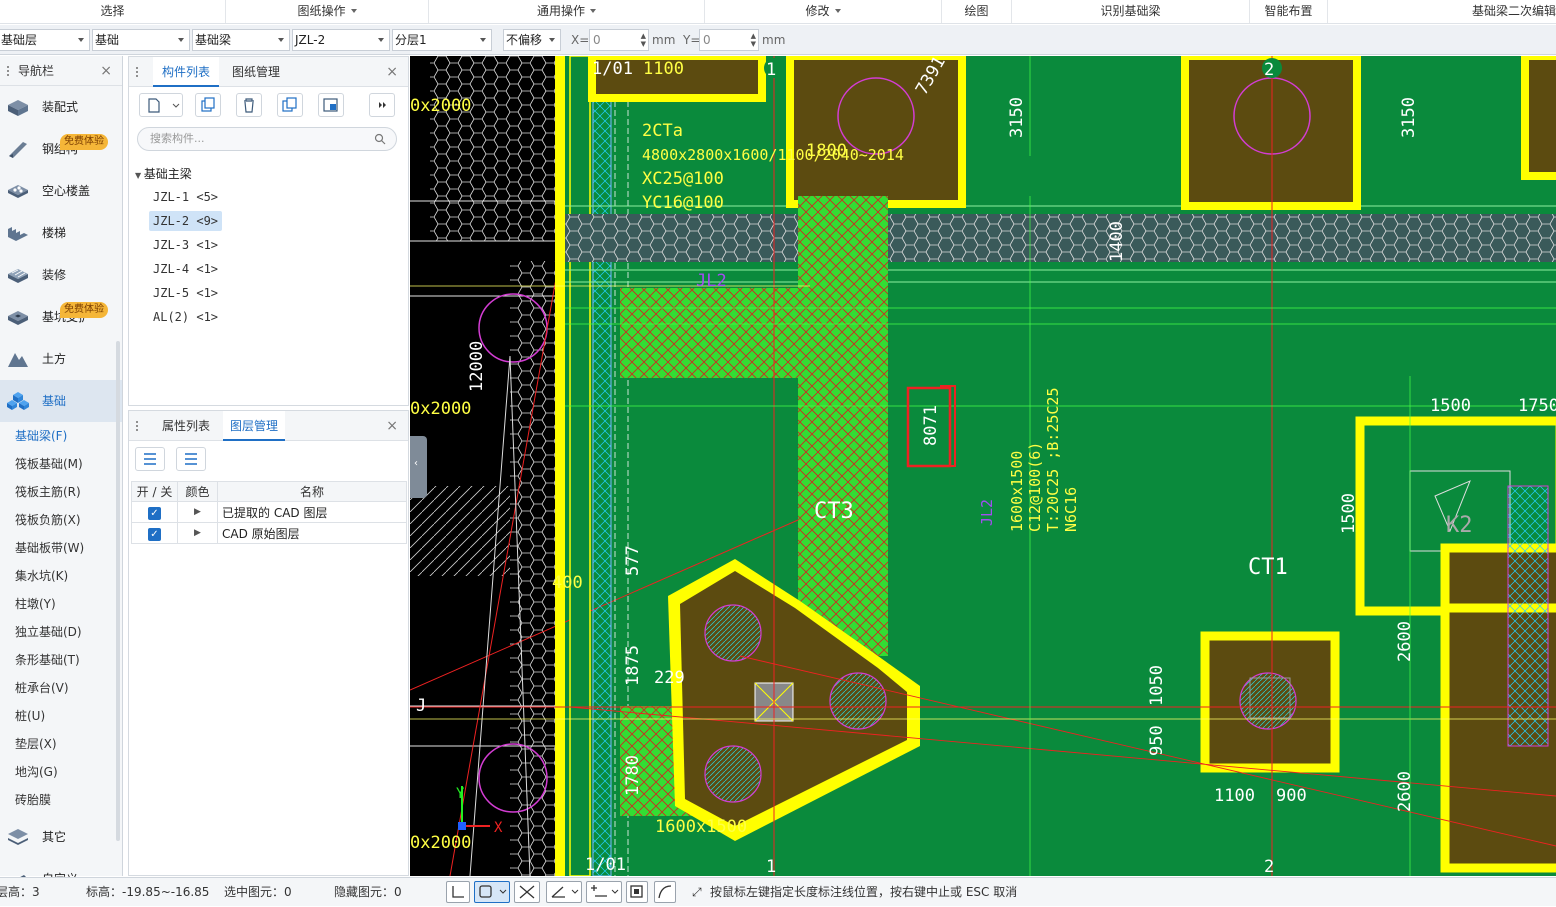  I want to click on nav-subitem: 柱墩(Y), so click(61, 604).